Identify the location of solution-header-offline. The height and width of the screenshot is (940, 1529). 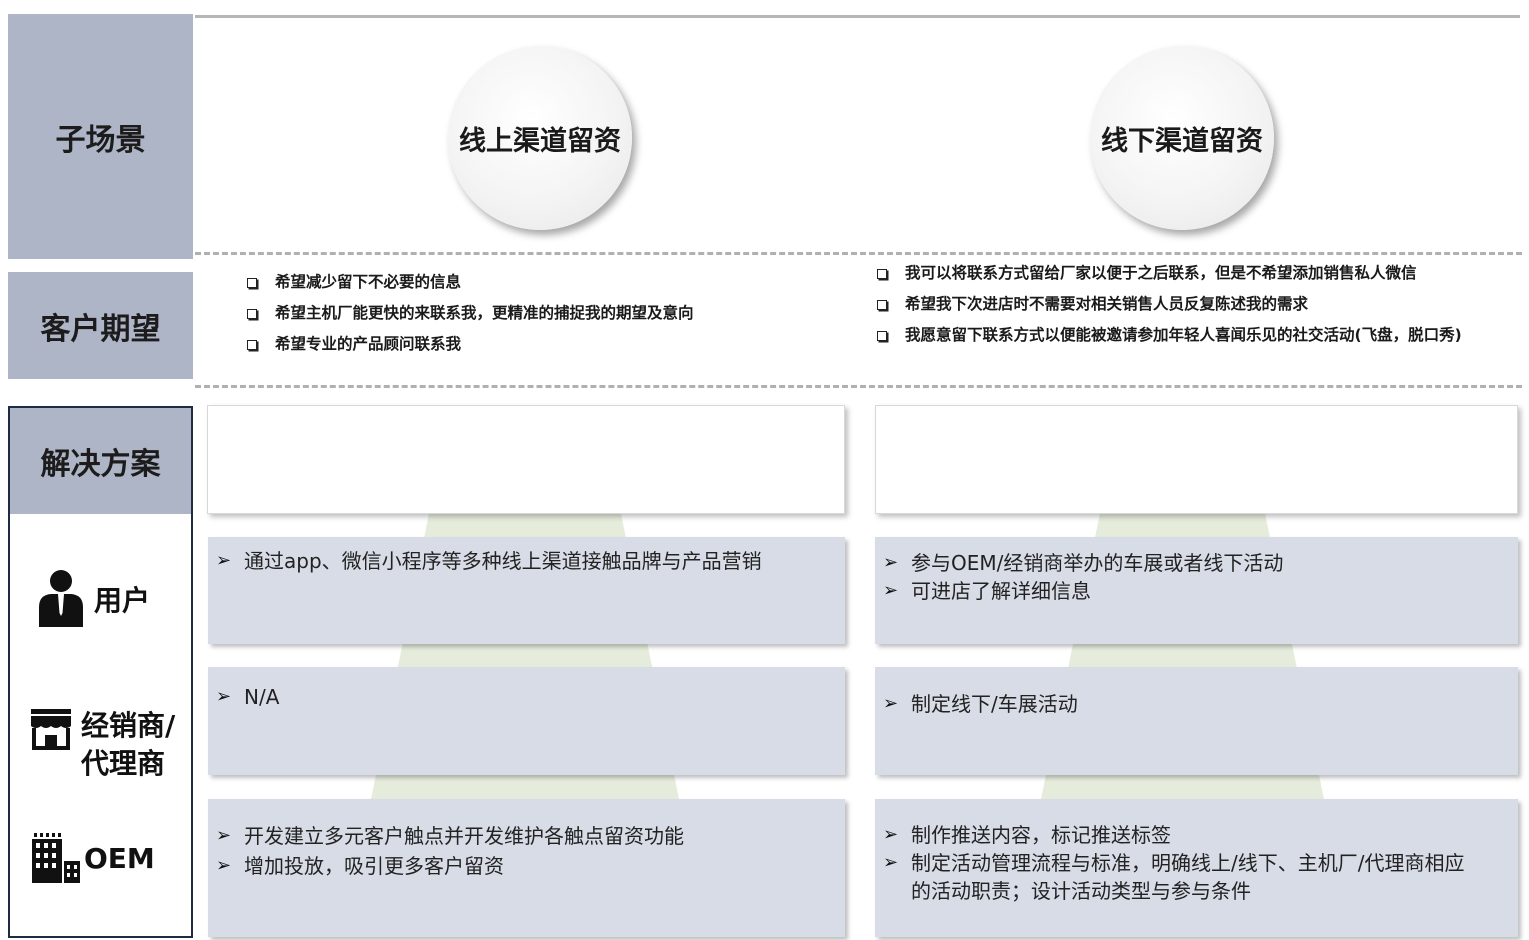
(1196, 459).